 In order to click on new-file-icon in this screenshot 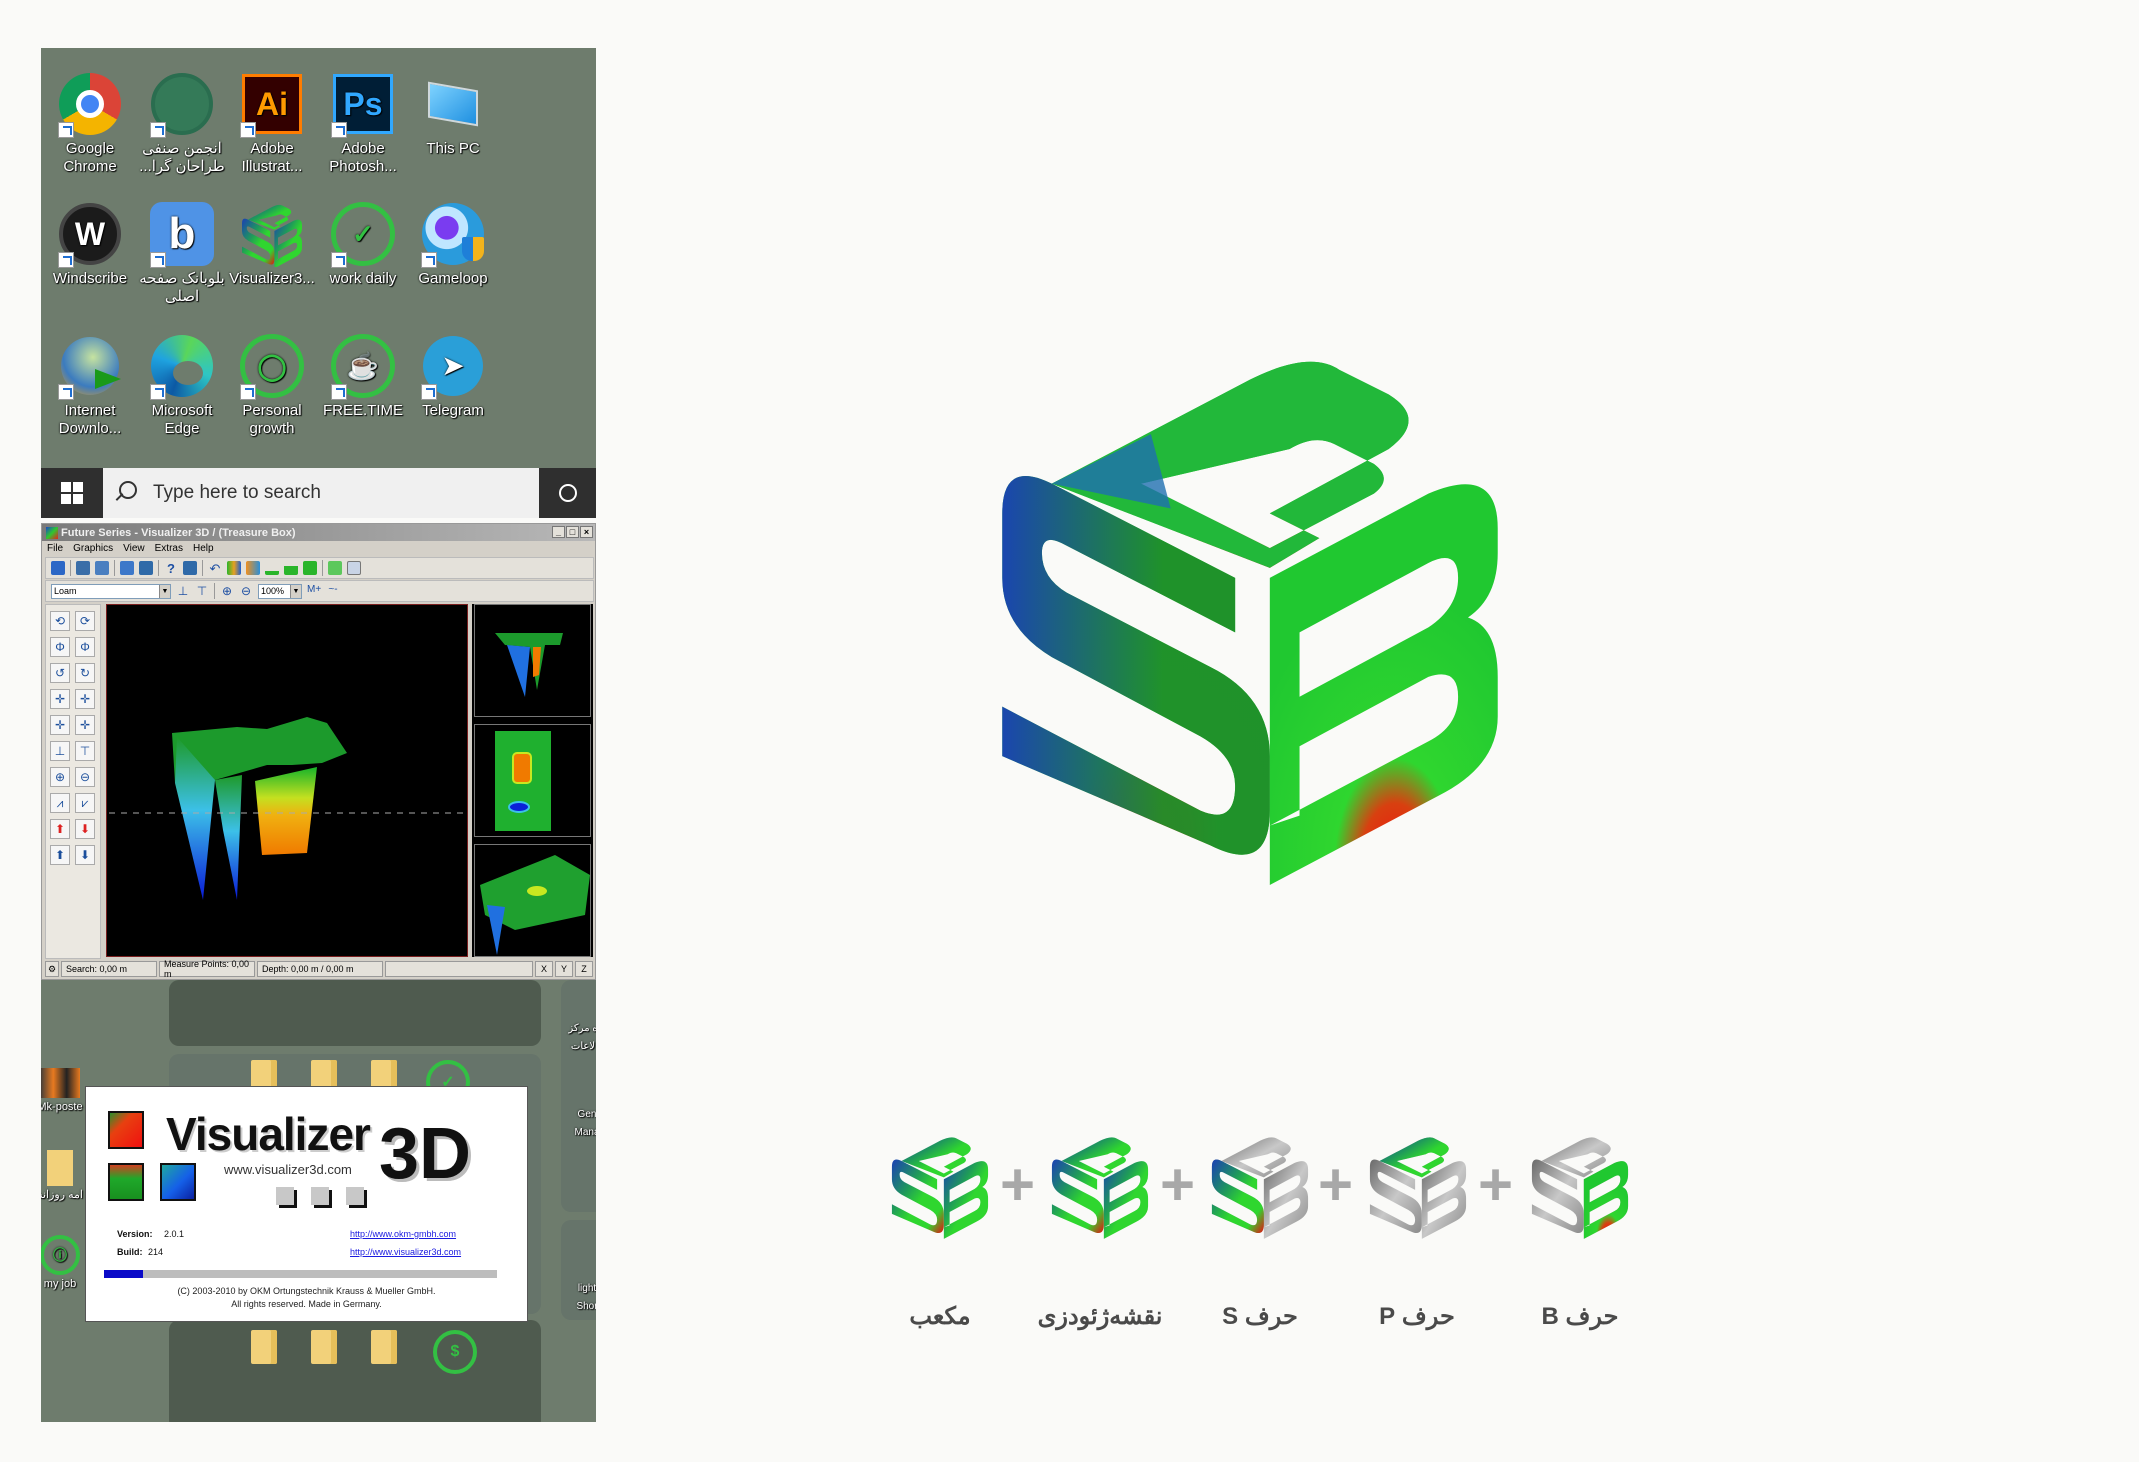, I will do `click(58, 568)`.